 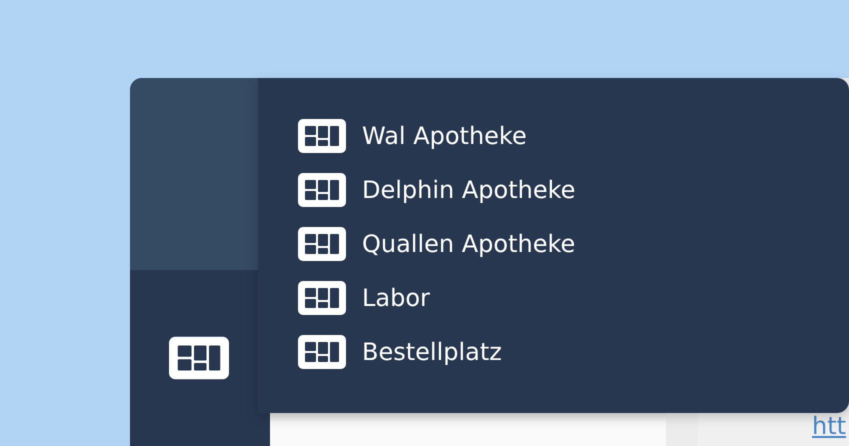 What do you see at coordinates (364, 298) in the screenshot?
I see `menu-item: Labor` at bounding box center [364, 298].